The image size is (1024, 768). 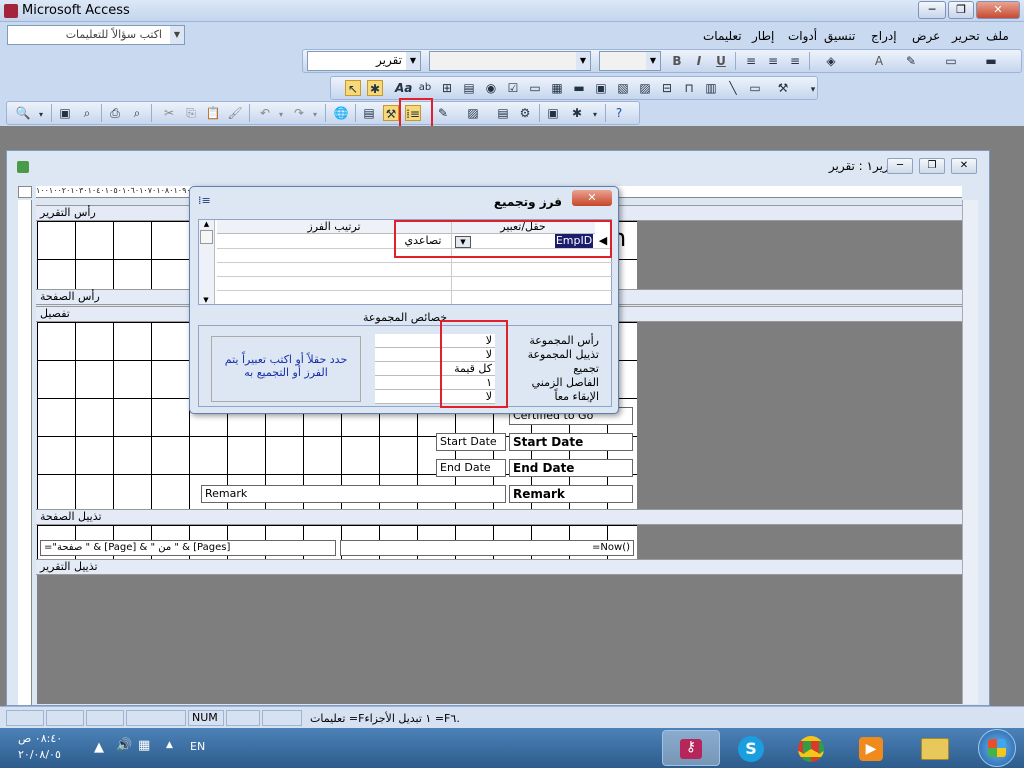 I want to click on properties-icon: ▤, so click(x=503, y=113).